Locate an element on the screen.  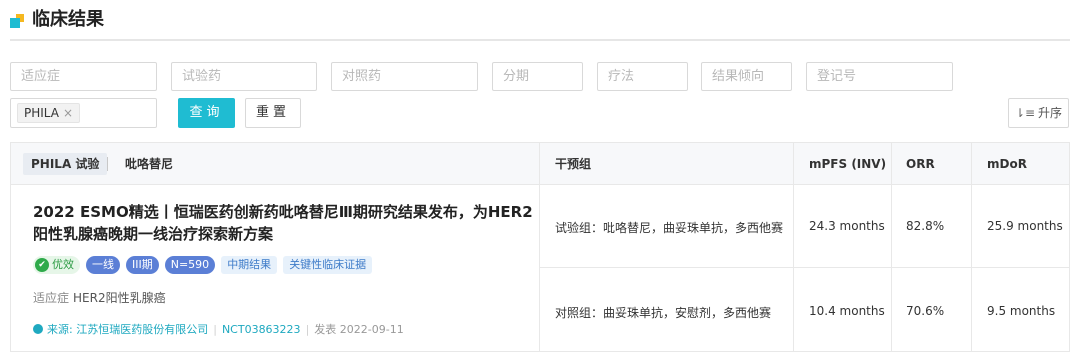
section-header: 临床结果 is located at coordinates (540, 24).